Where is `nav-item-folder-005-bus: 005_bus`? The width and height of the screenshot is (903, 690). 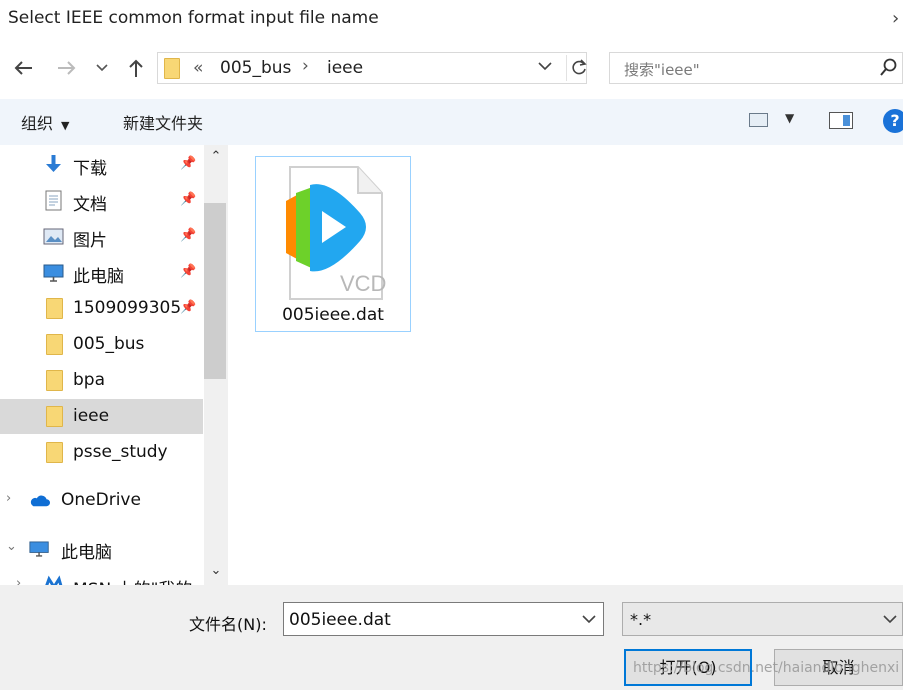 nav-item-folder-005-bus: 005_bus is located at coordinates (101, 344).